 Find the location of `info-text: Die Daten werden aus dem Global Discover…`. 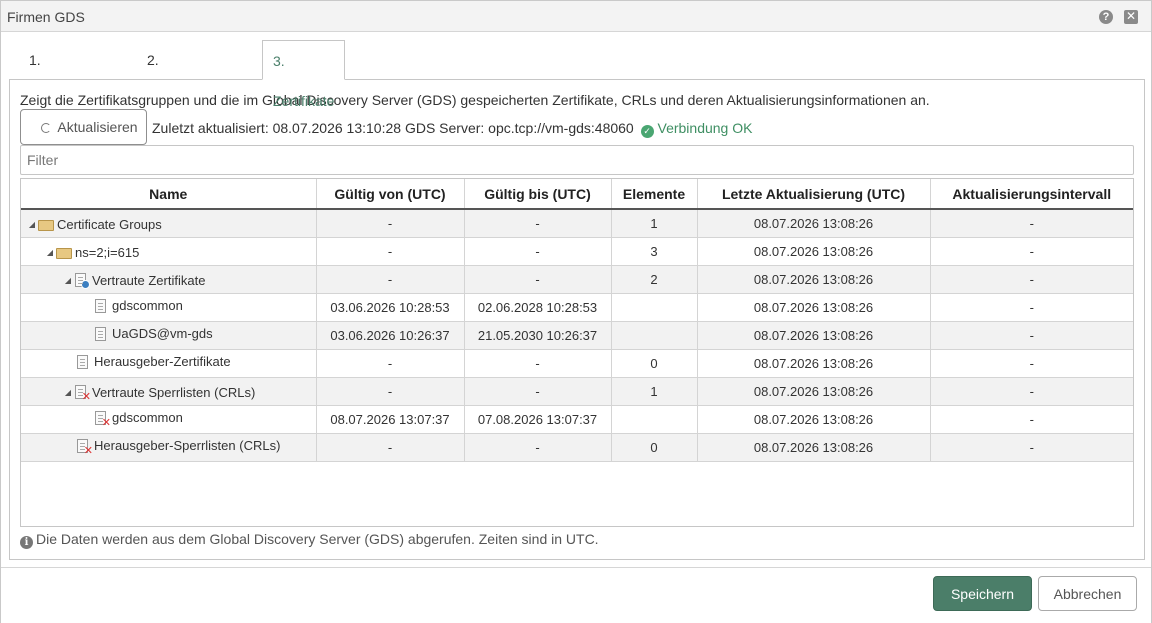

info-text: Die Daten werden aus dem Global Discover… is located at coordinates (317, 539).